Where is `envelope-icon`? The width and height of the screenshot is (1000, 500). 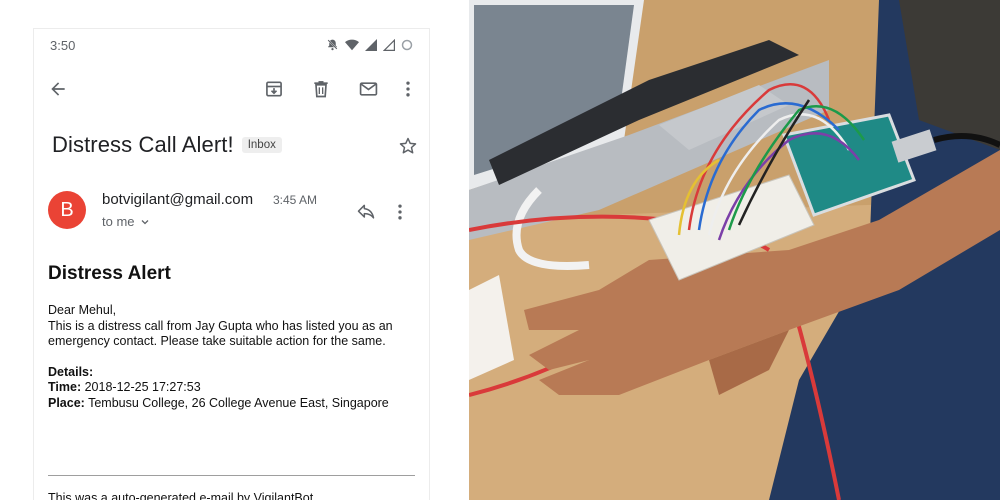 envelope-icon is located at coordinates (368, 89).